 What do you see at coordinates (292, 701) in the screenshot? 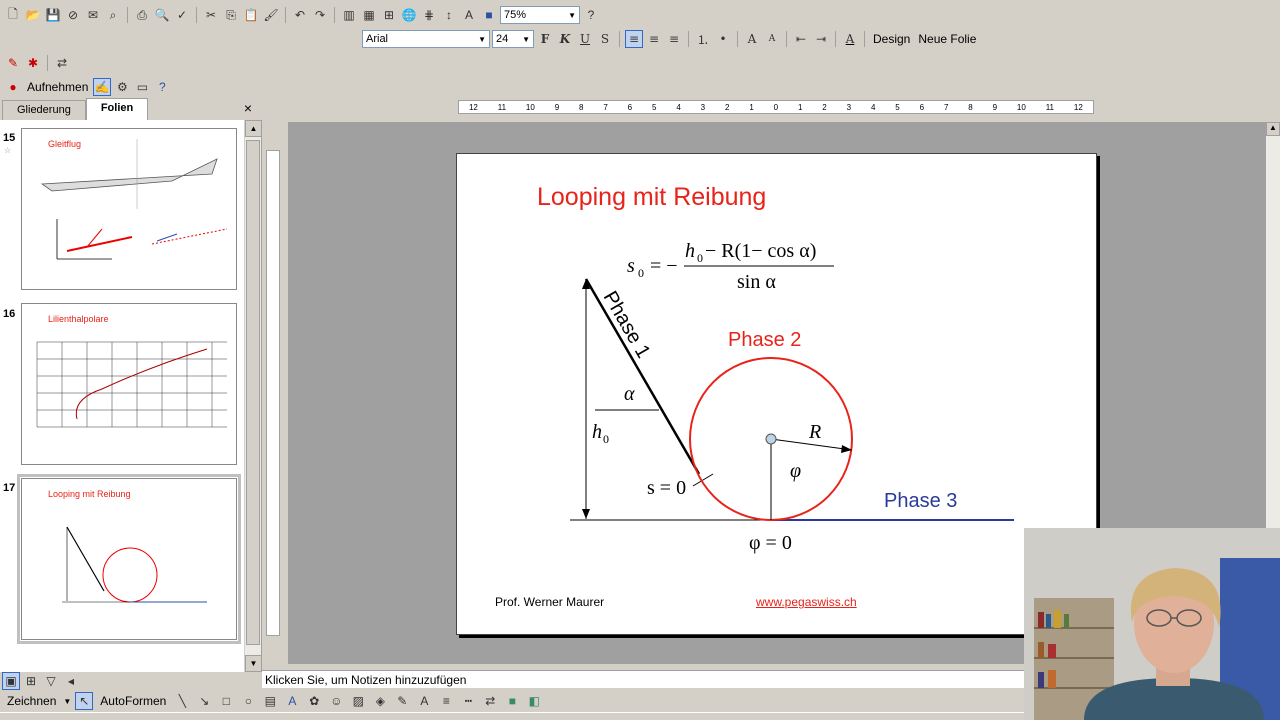
I see `wordart-icon: A` at bounding box center [292, 701].